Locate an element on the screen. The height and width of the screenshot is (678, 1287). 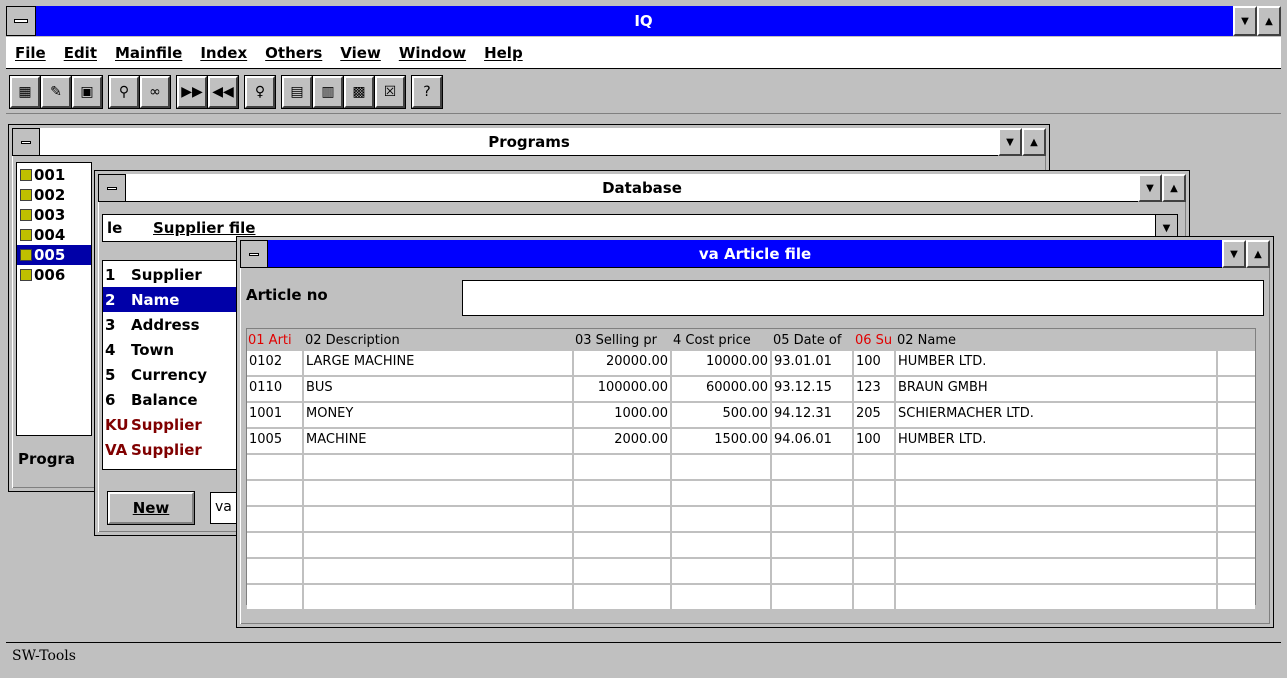
menu-index: Index is located at coordinates (223, 53).